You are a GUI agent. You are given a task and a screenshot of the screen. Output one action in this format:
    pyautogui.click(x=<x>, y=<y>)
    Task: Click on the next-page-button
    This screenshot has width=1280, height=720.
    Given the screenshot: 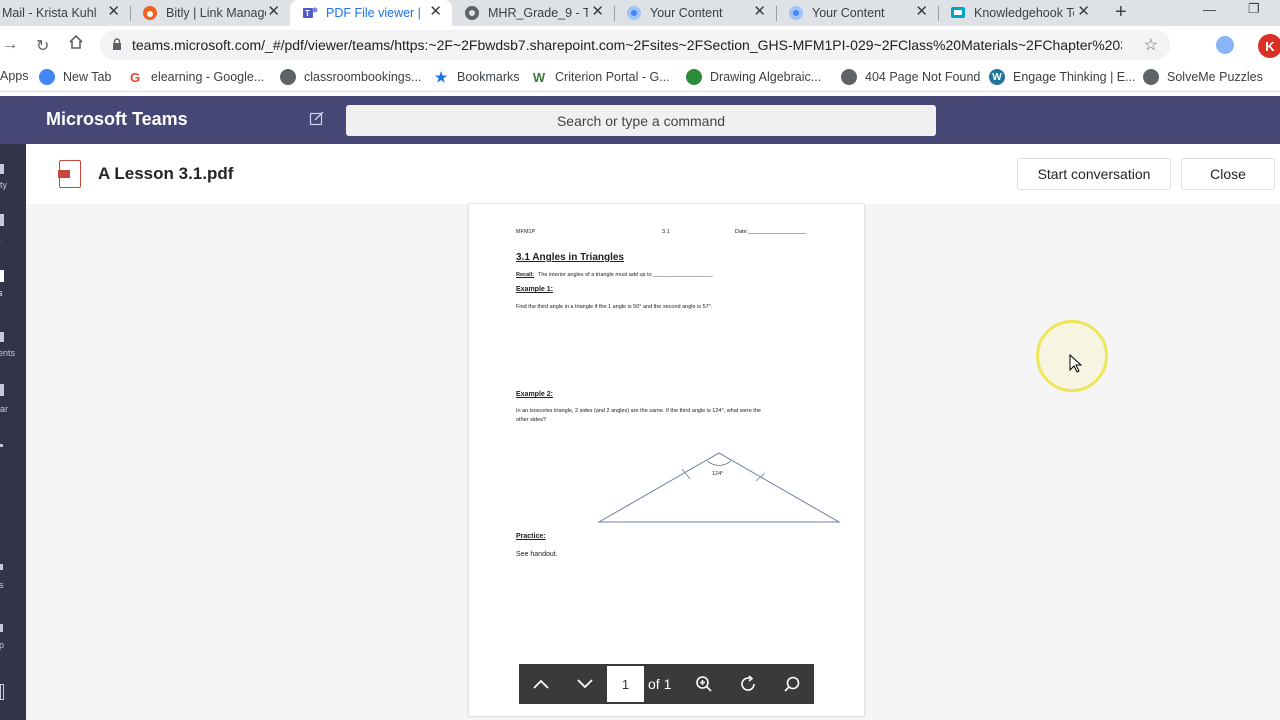 What is the action you would take?
    pyautogui.click(x=585, y=684)
    